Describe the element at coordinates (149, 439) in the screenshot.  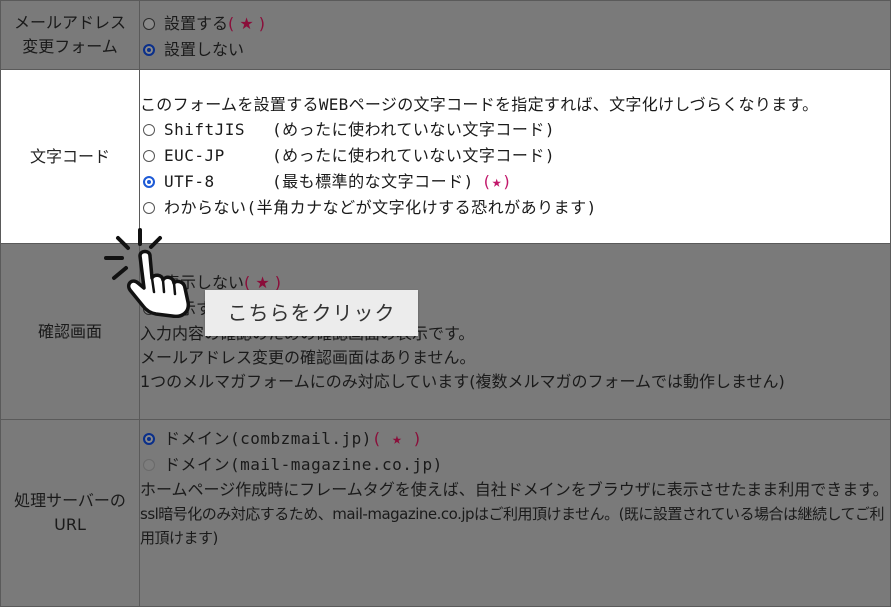
I see `radio-combzmail` at that location.